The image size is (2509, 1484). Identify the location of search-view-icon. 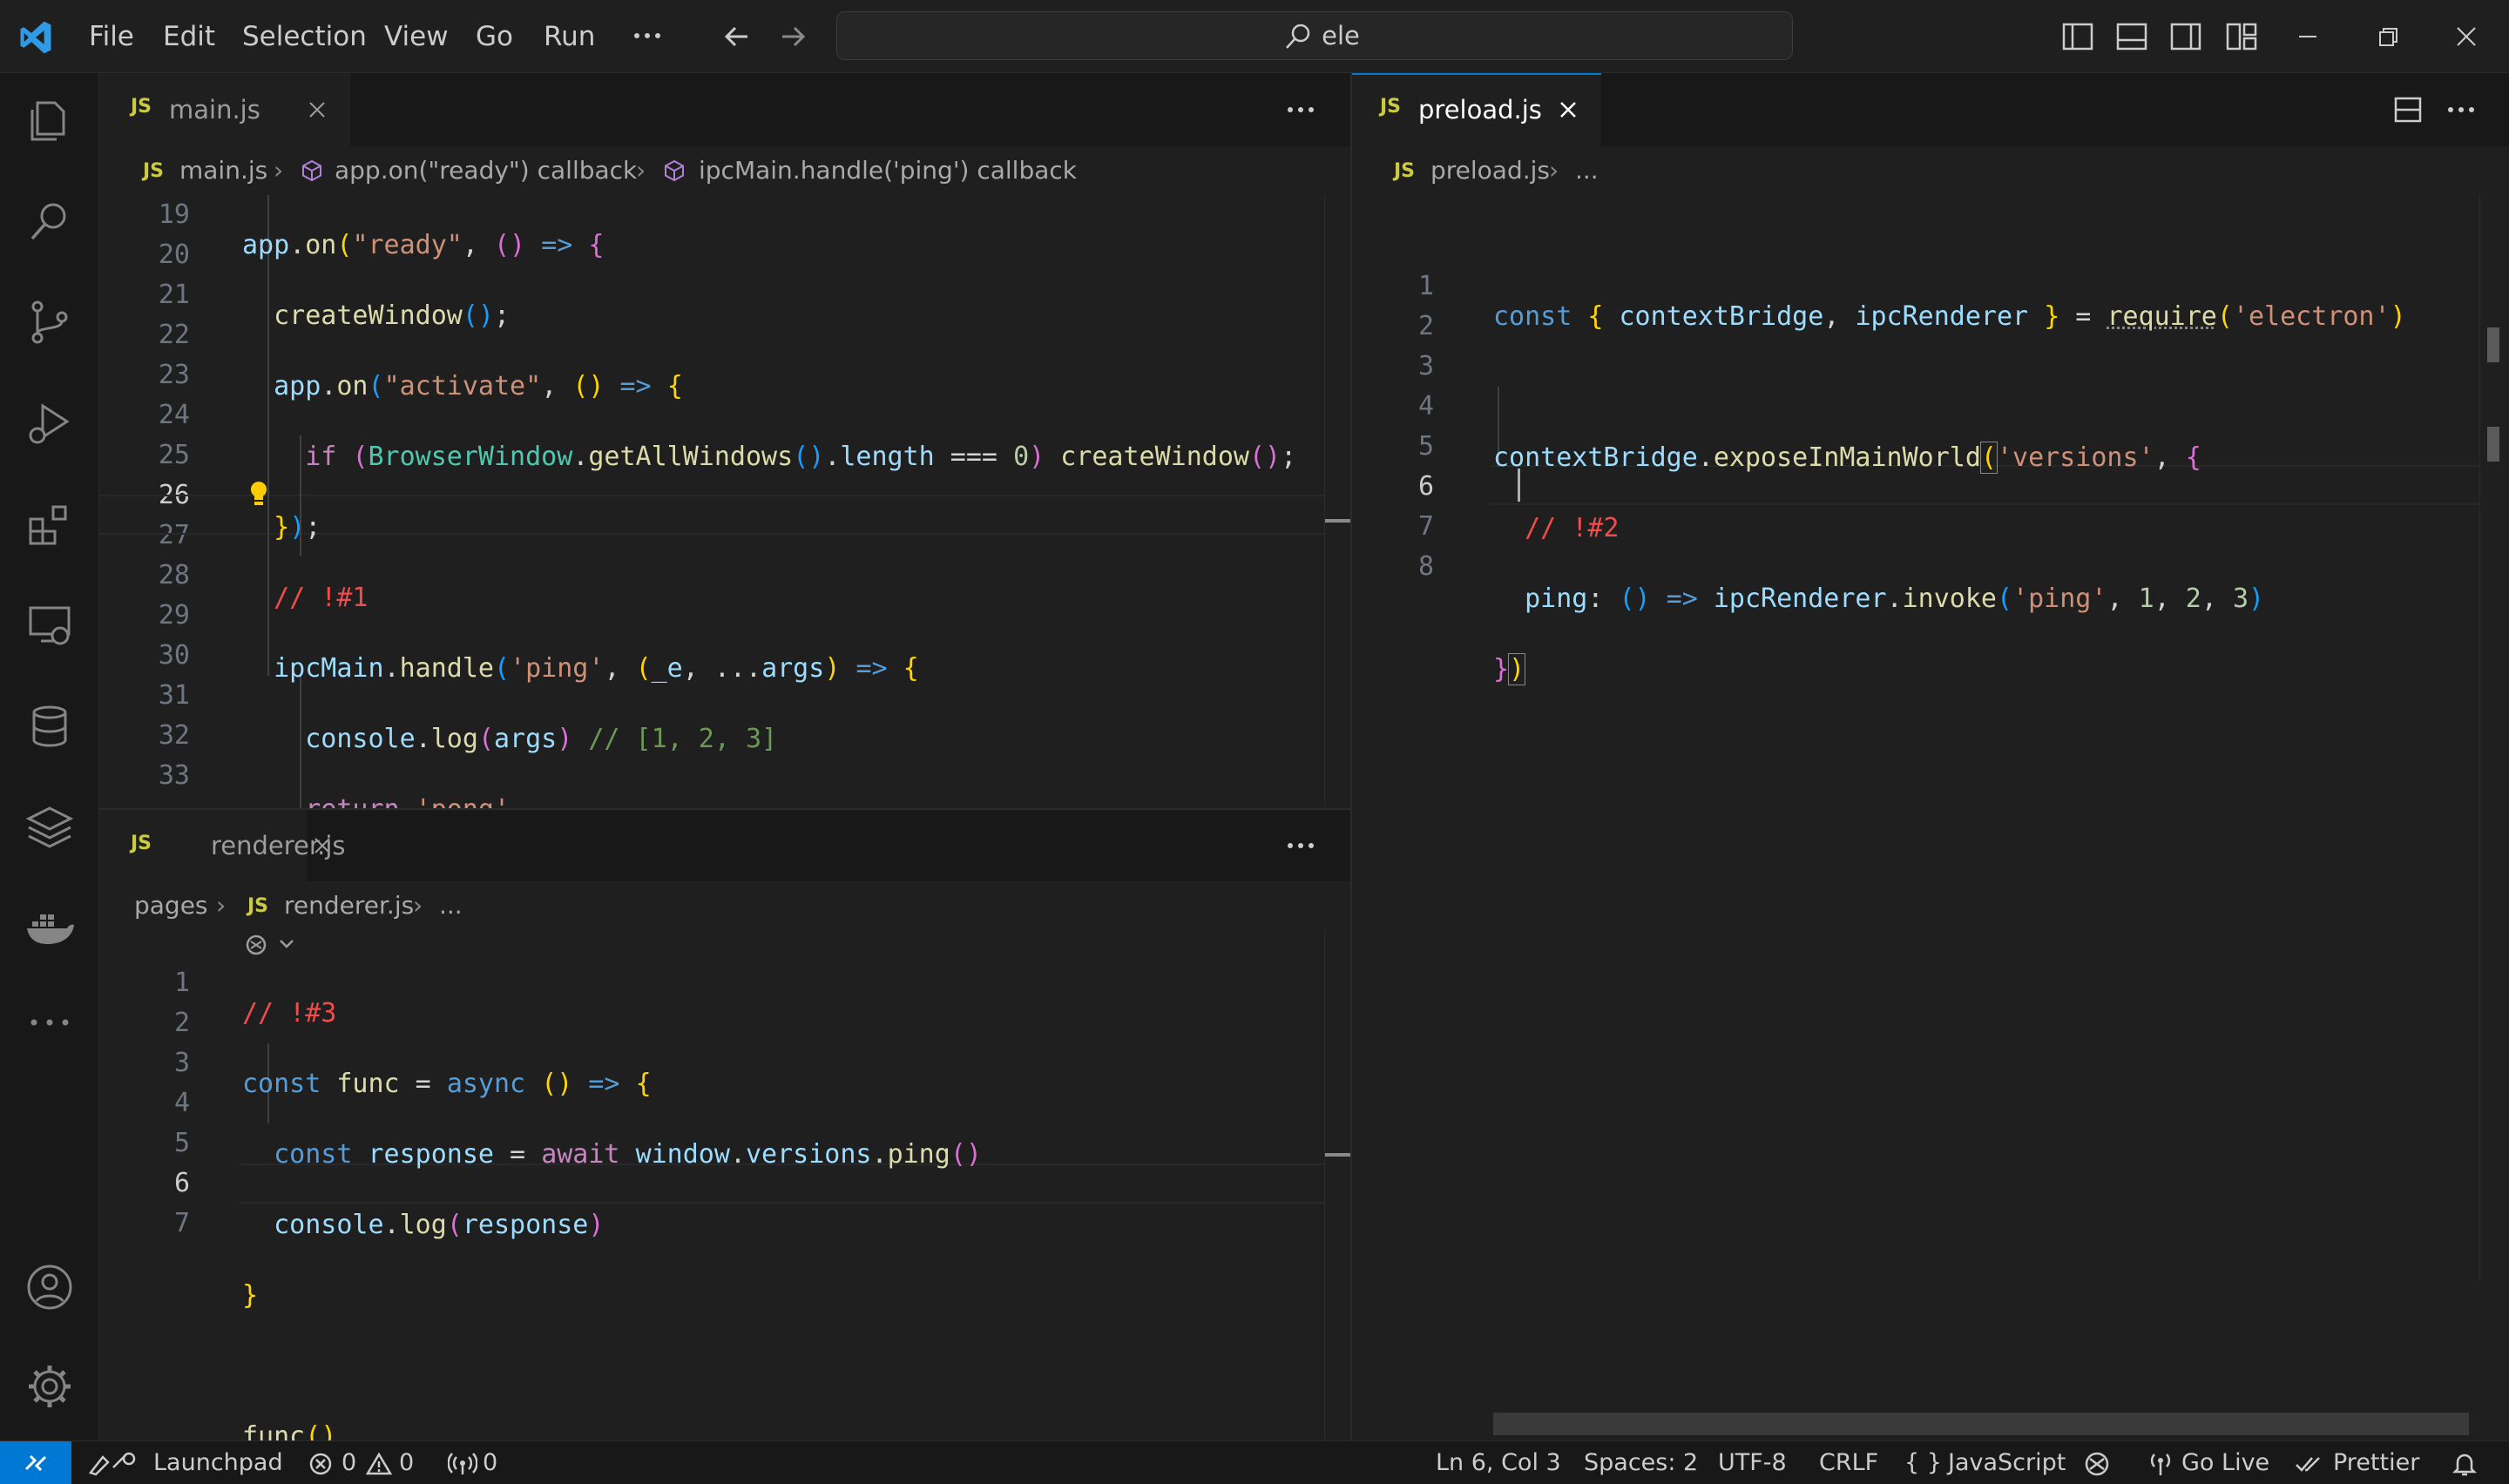
(50, 221).